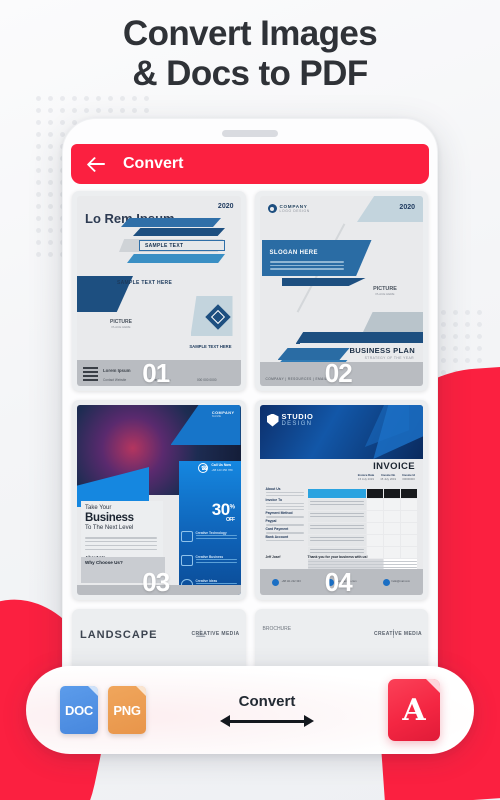 The height and width of the screenshot is (800, 500). I want to click on png-file-label: PNG, so click(127, 710).